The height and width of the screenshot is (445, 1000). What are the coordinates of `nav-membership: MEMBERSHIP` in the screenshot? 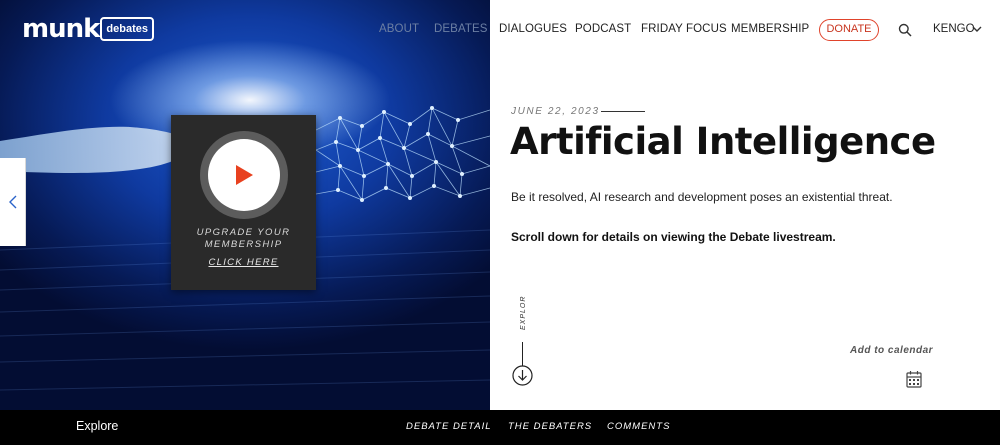 It's located at (770, 29).